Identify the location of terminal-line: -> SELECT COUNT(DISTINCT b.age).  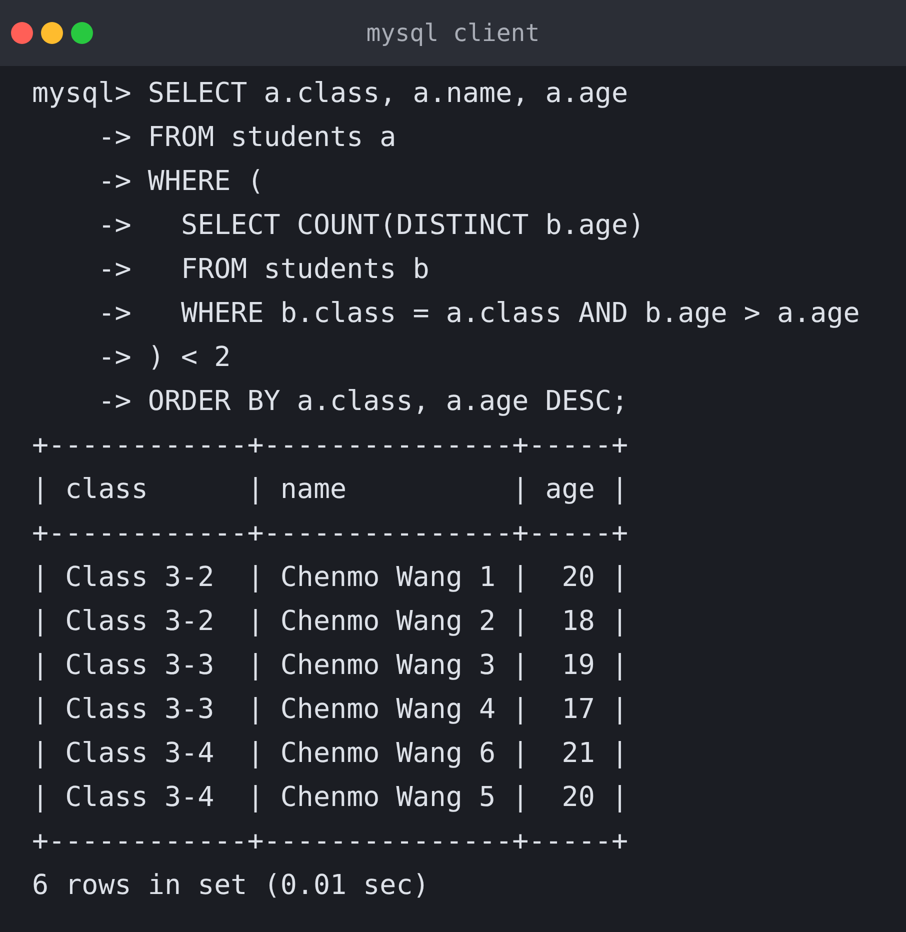
(371, 225).